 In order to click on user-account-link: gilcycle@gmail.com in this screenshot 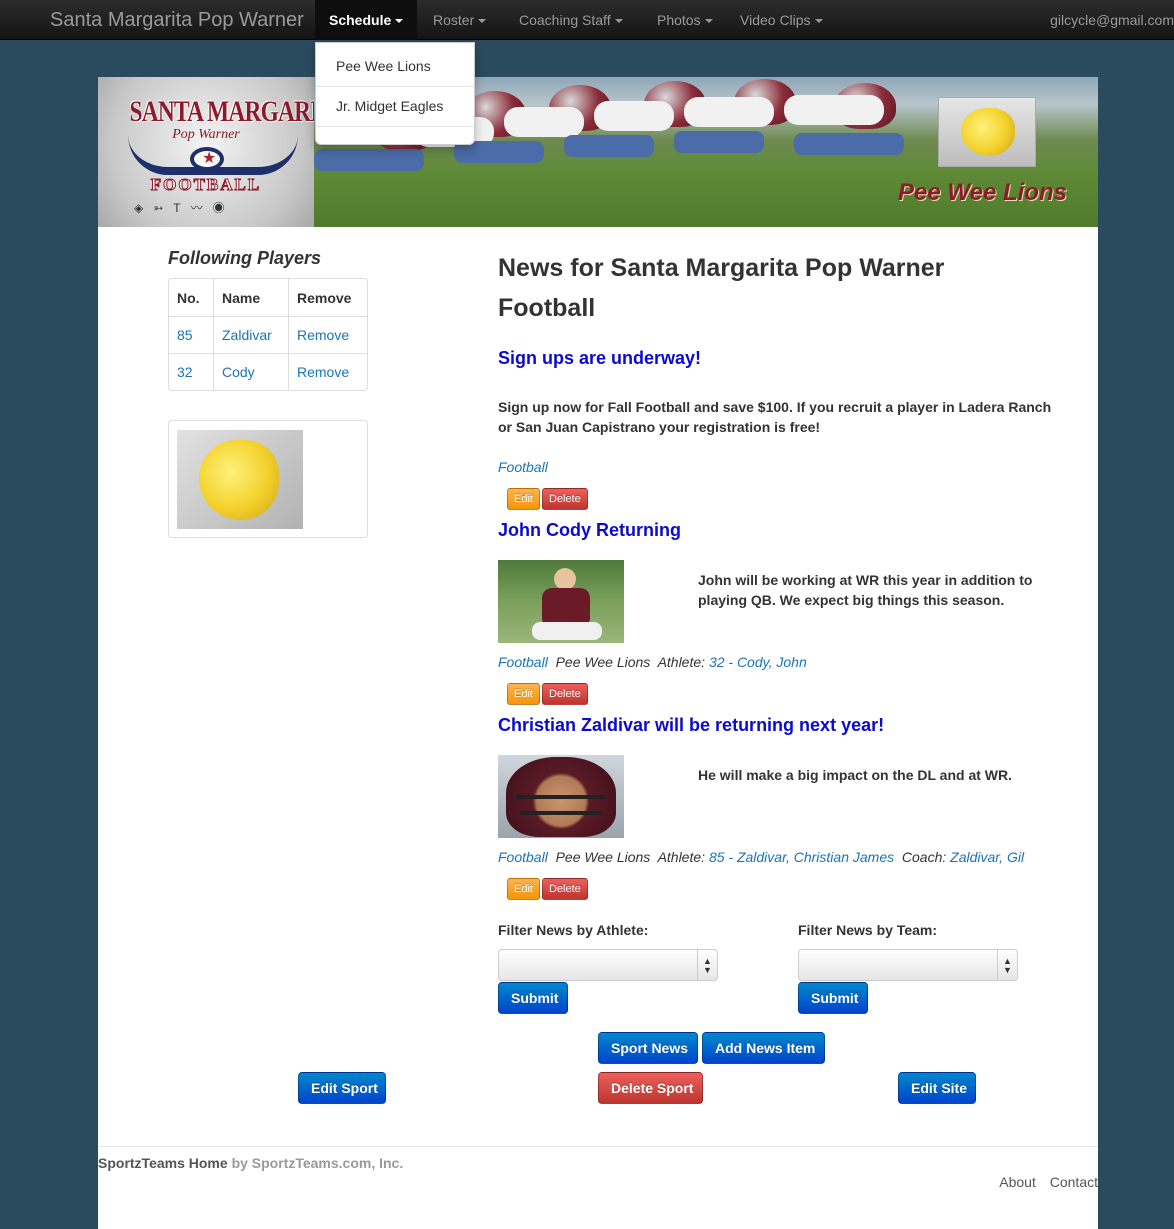, I will do `click(1112, 20)`.